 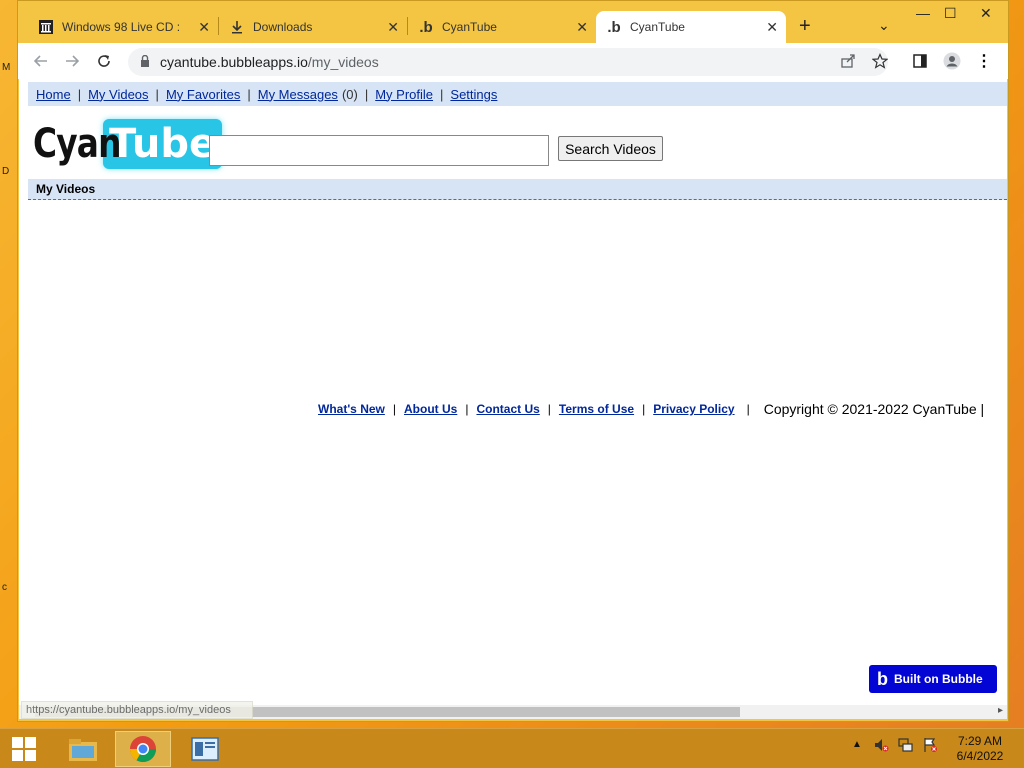 What do you see at coordinates (77, 144) in the screenshot?
I see `logo-text-cyan: Cyan` at bounding box center [77, 144].